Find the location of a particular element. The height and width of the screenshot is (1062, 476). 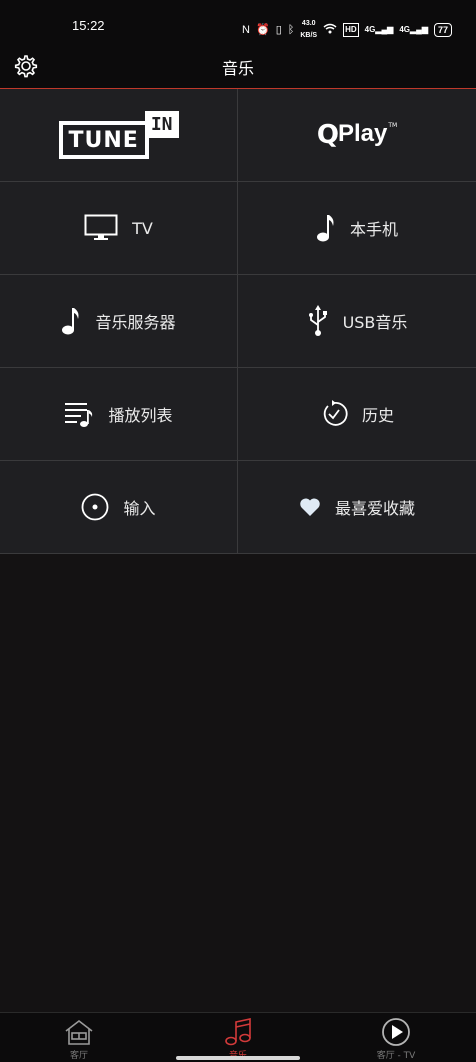

tv-tile: TV is located at coordinates (118, 228).